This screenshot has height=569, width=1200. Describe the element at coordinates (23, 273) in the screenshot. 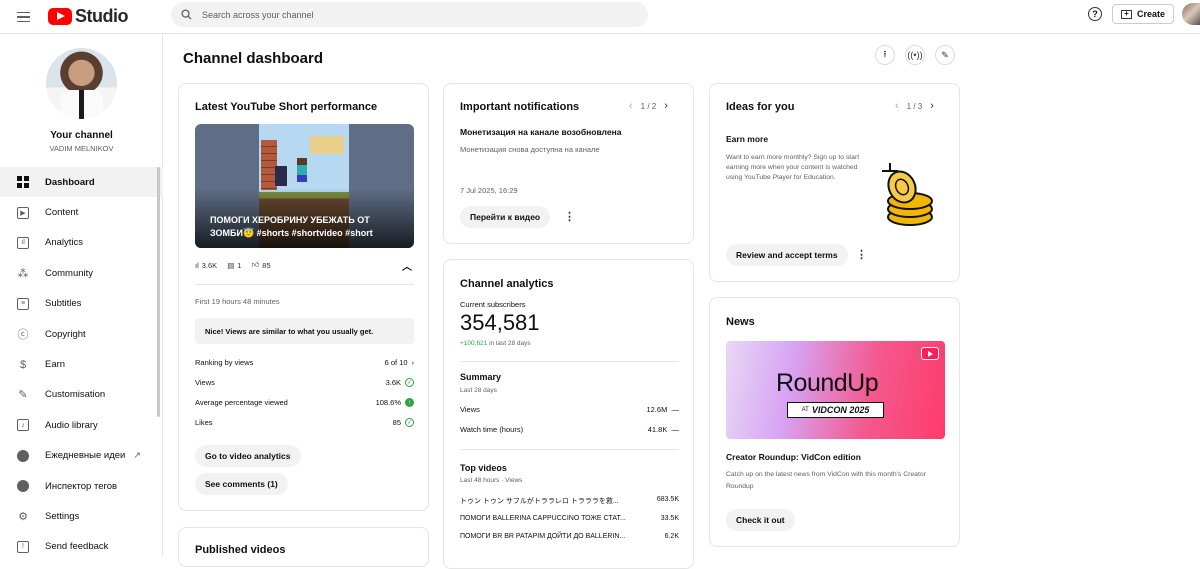

I see `community-icon: ⁂` at that location.